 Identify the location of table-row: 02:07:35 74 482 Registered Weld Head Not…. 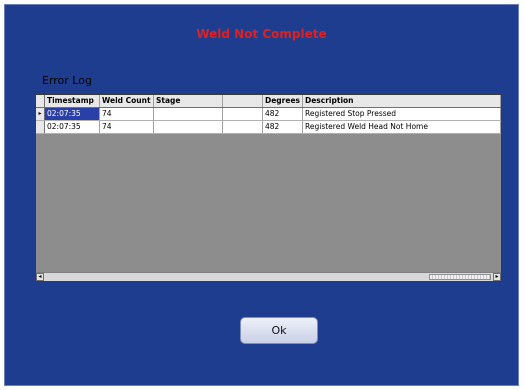
(268, 127).